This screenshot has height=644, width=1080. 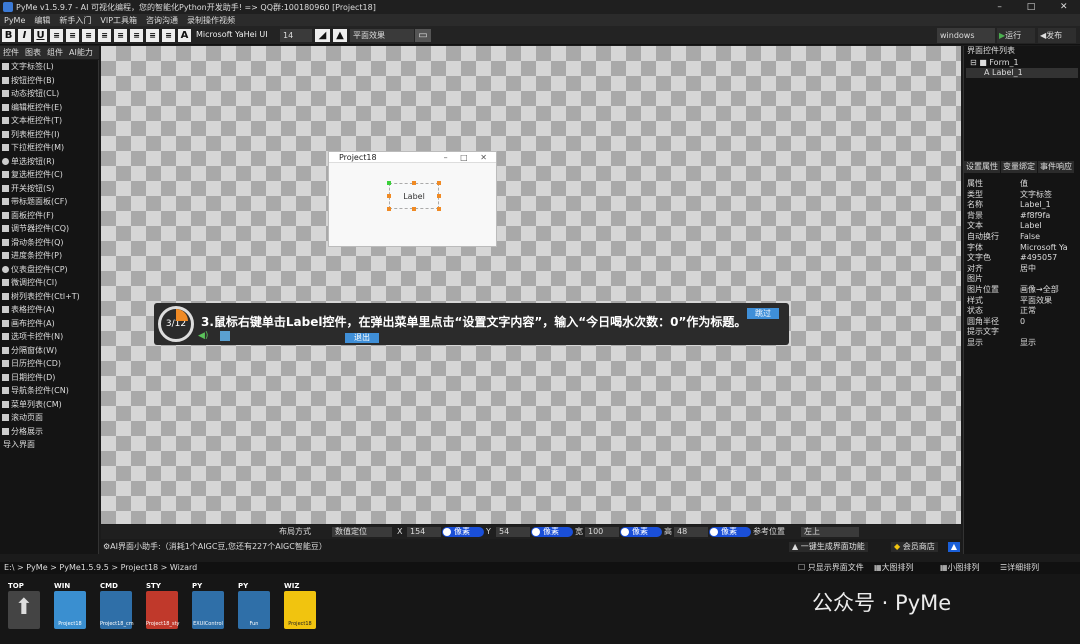 What do you see at coordinates (49, 378) in the screenshot?
I see `control-item: 日期控件(D)` at bounding box center [49, 378].